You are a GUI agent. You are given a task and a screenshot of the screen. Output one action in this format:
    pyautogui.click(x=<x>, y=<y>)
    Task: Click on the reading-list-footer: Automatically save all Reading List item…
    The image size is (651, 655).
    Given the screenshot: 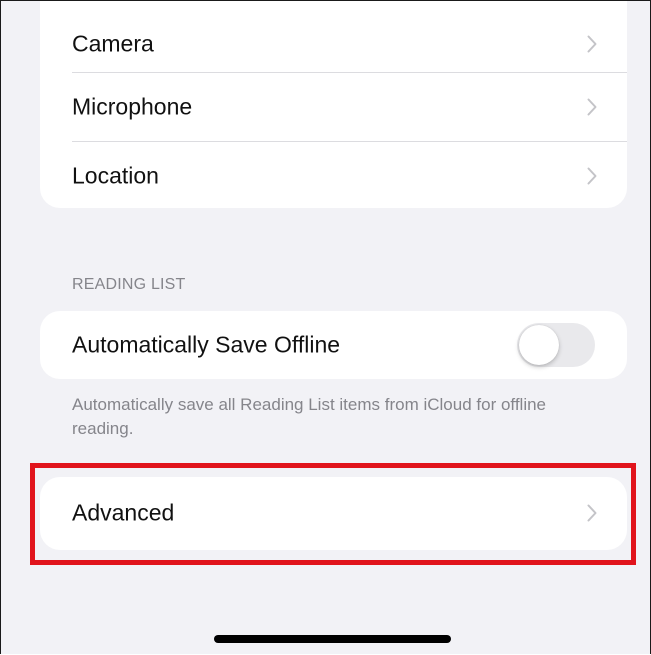 What is the action you would take?
    pyautogui.click(x=309, y=416)
    